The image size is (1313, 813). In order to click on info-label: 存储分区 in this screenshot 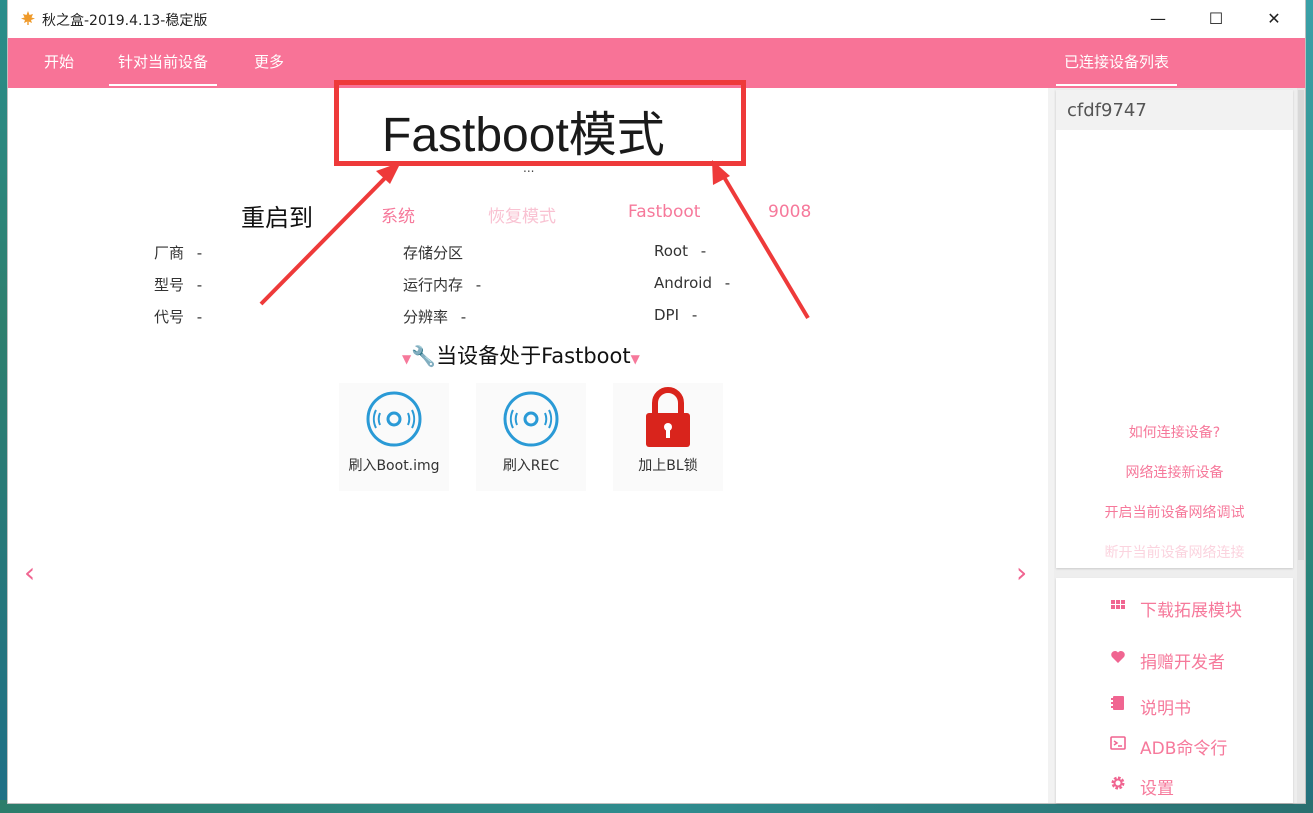, I will do `click(433, 253)`.